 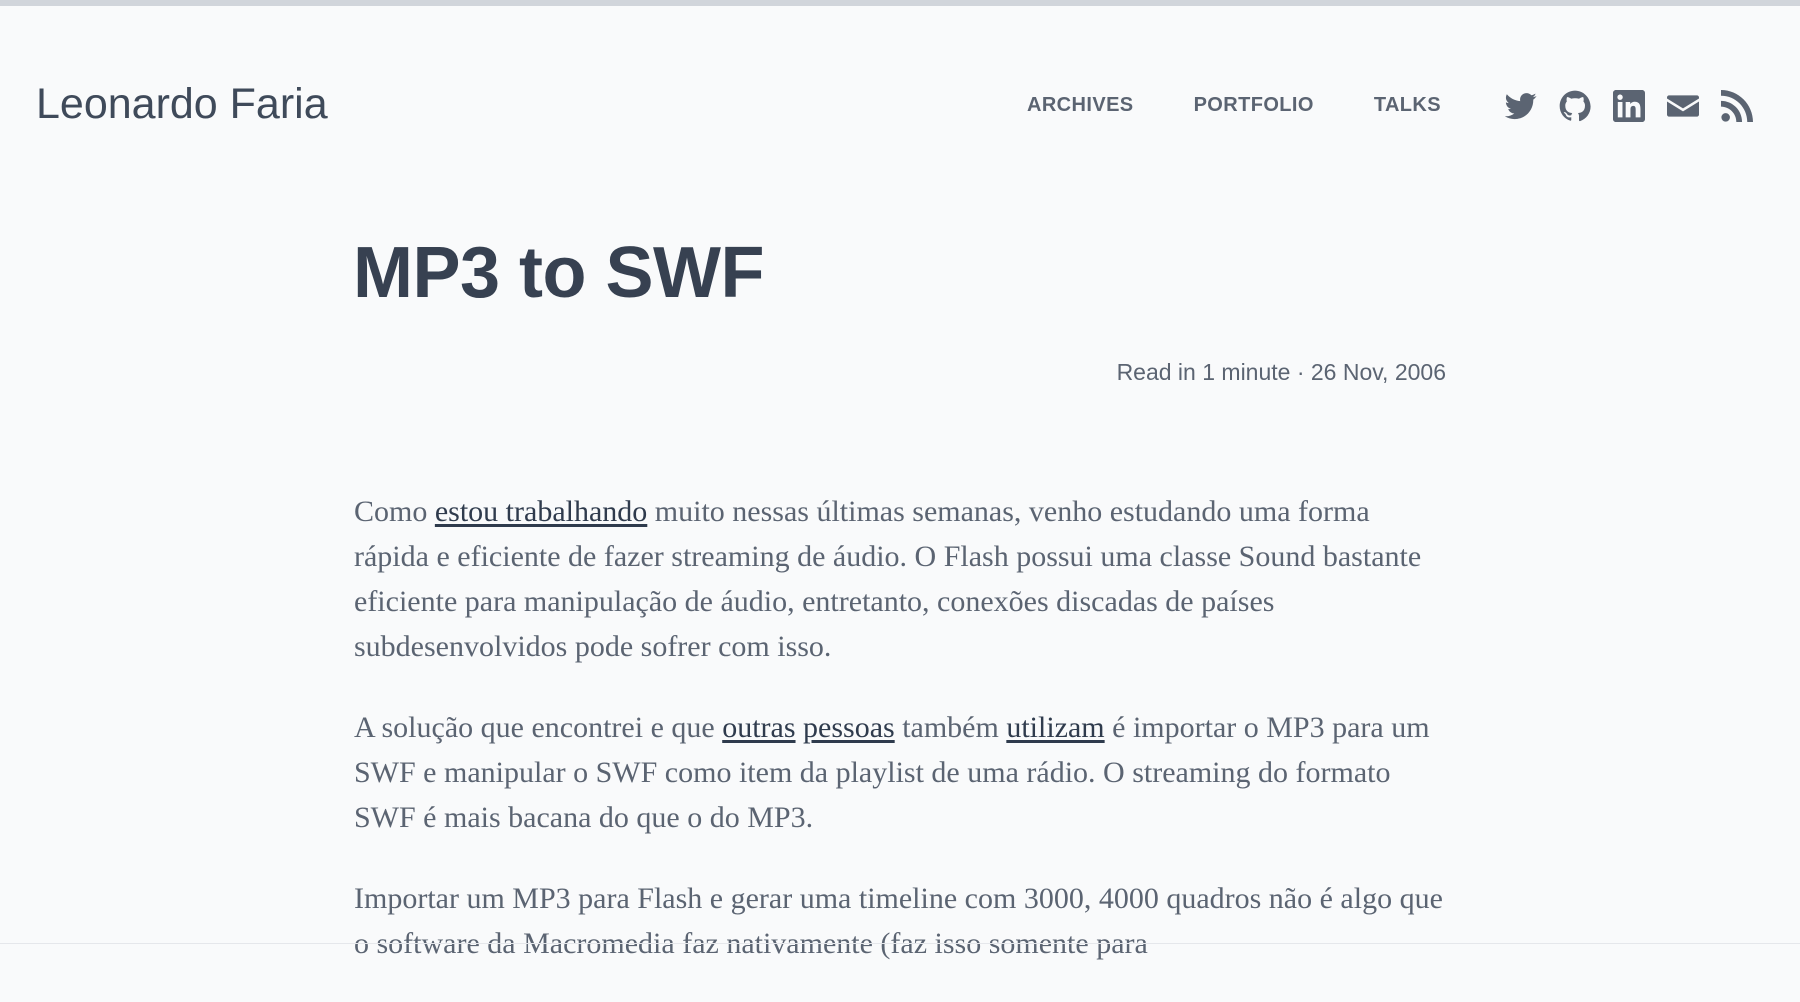 What do you see at coordinates (394, 511) in the screenshot?
I see `text: Como` at bounding box center [394, 511].